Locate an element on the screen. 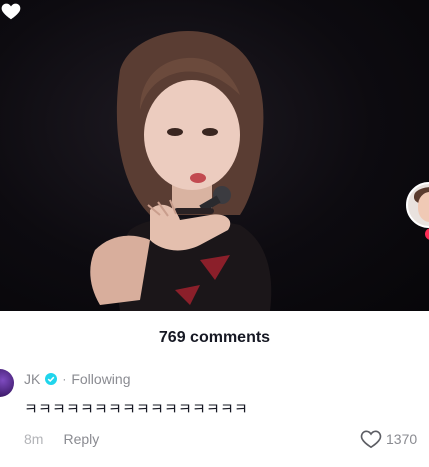  comment-author-row: JK · Following is located at coordinates (77, 379).